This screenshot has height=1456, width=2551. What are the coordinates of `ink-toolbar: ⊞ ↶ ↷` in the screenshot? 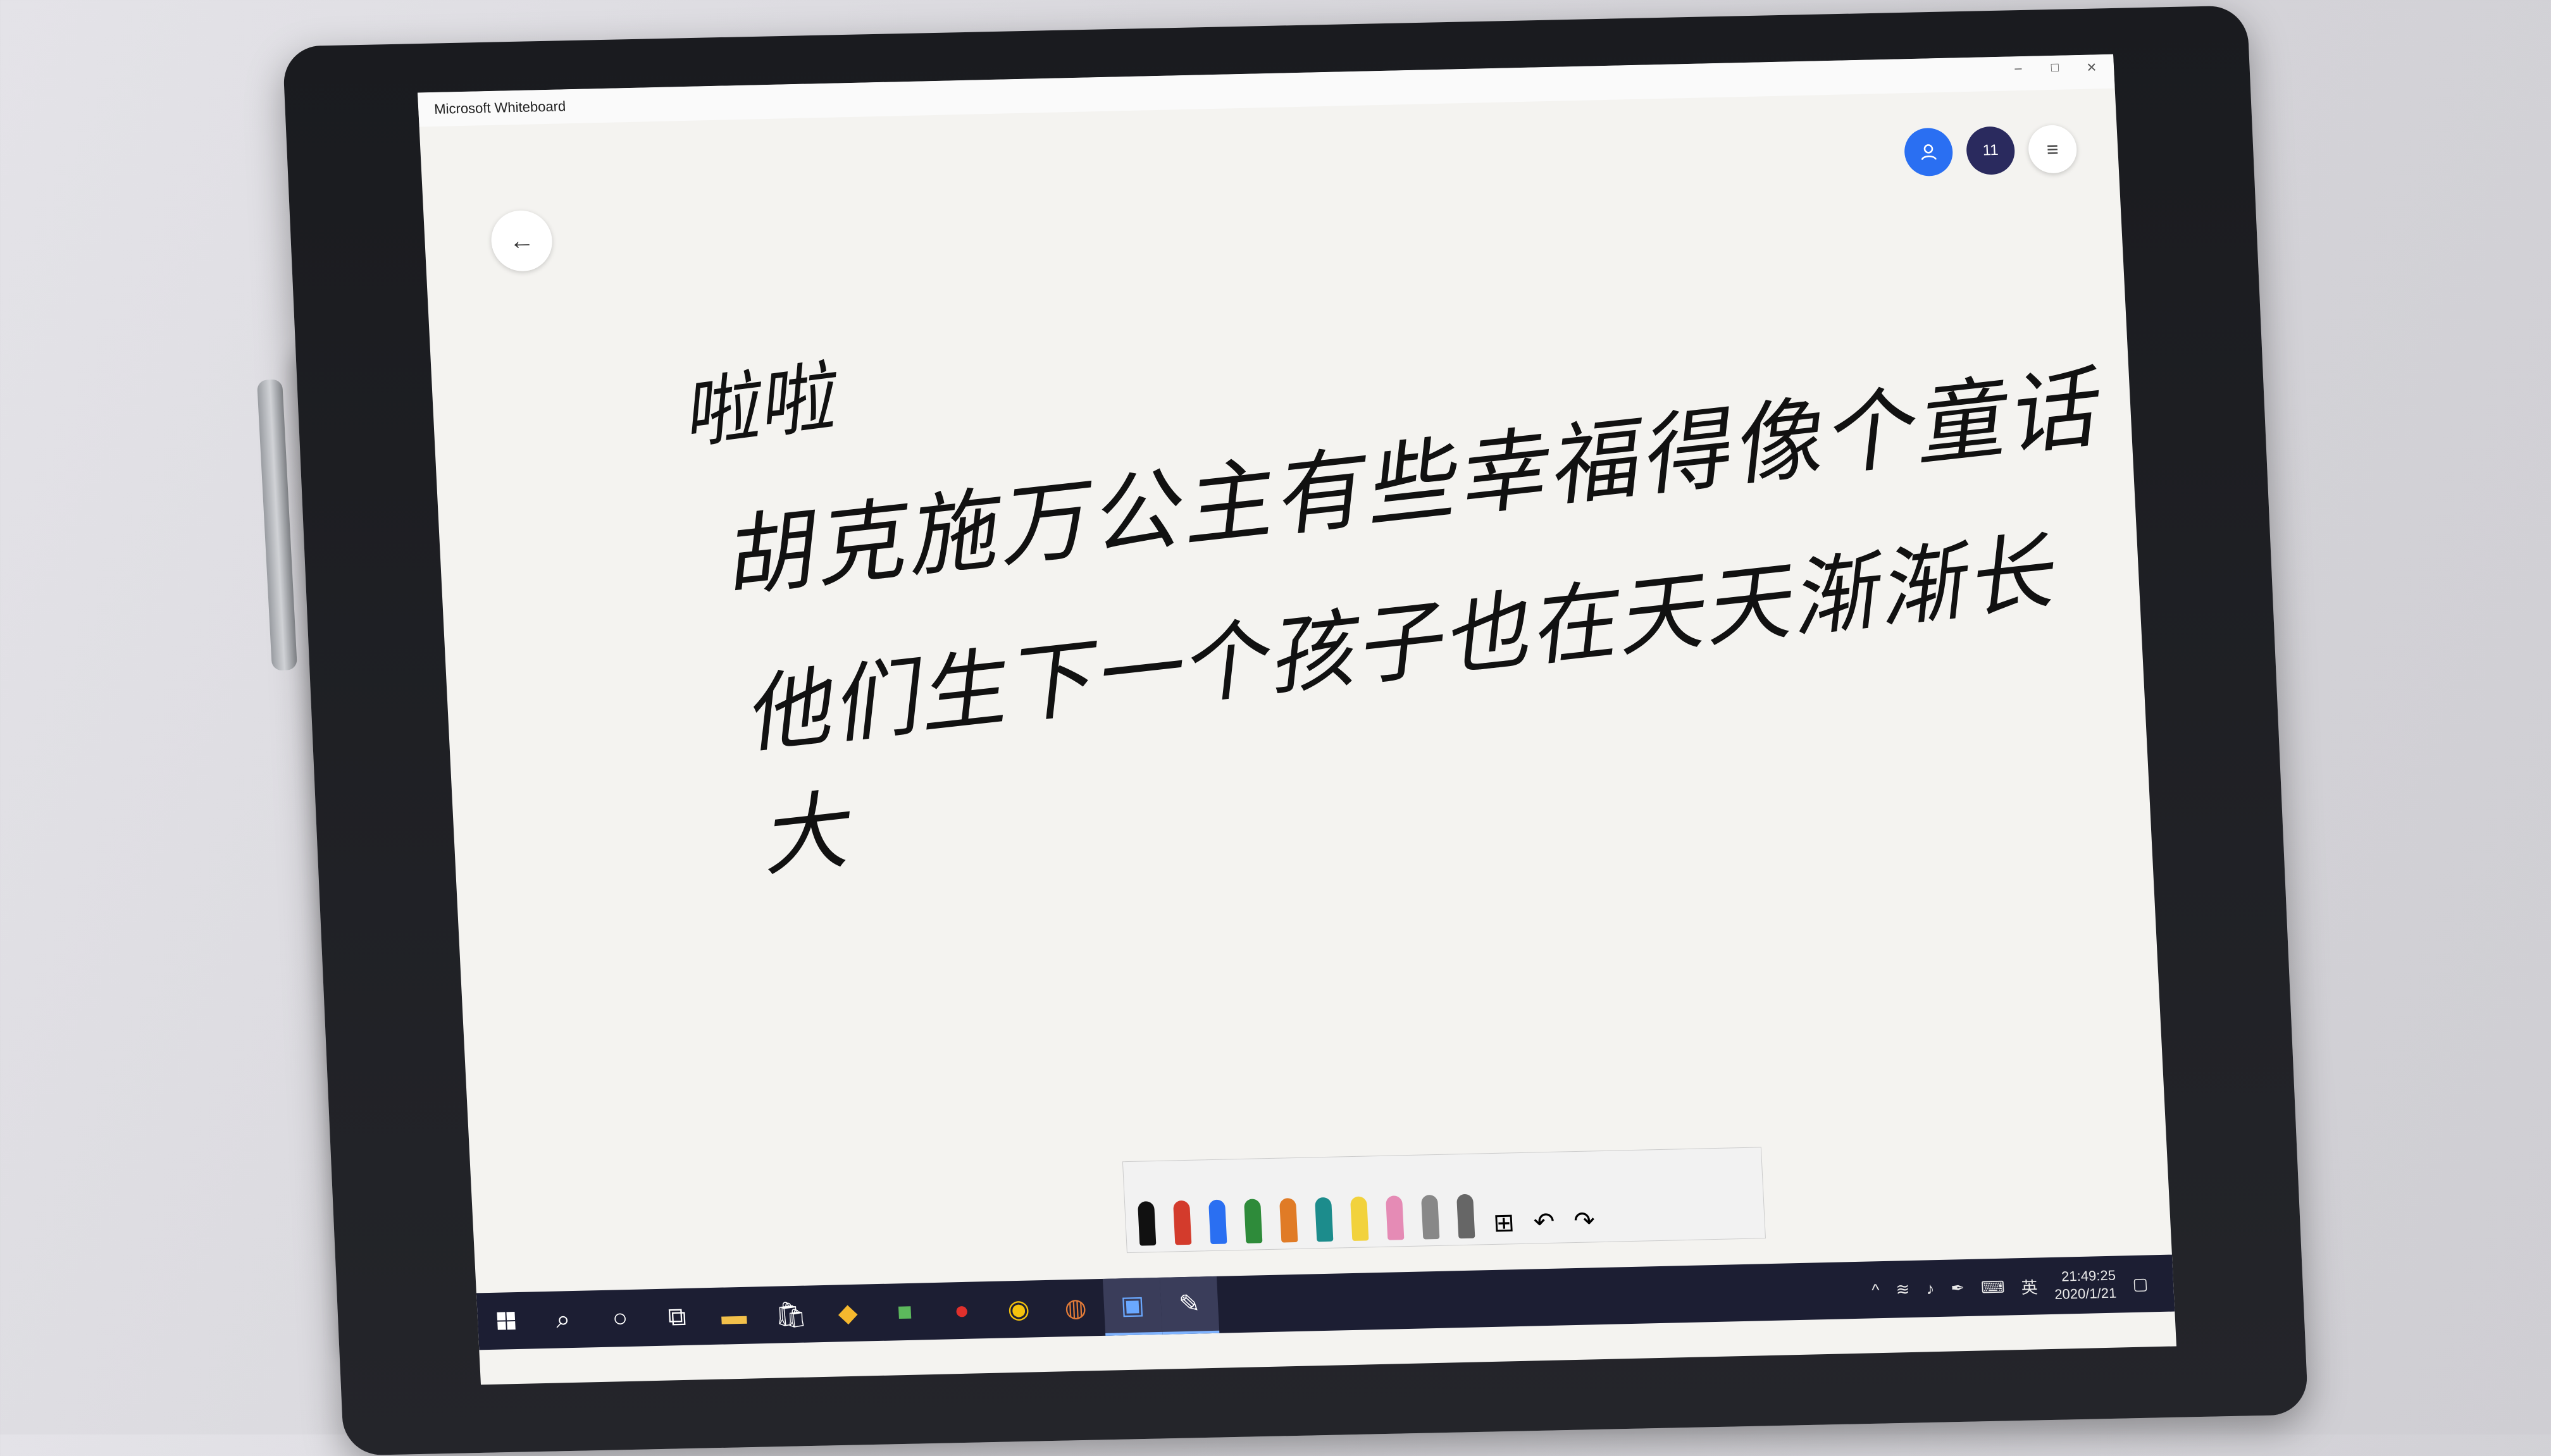 It's located at (1444, 1200).